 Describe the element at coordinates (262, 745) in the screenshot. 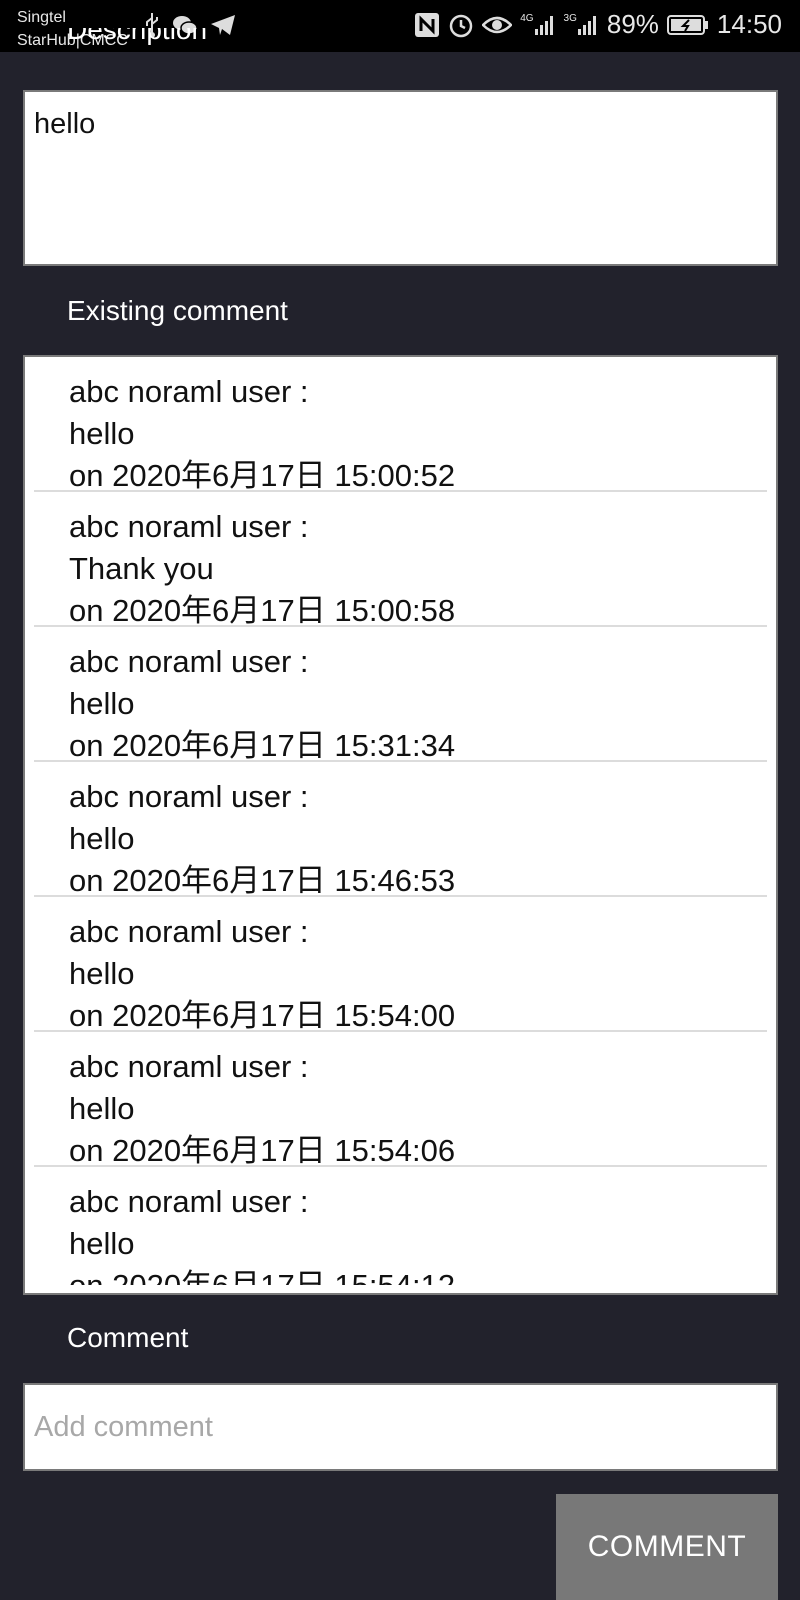

I see `comment-timestamp: on 2020年6月17日 15:31:34` at that location.